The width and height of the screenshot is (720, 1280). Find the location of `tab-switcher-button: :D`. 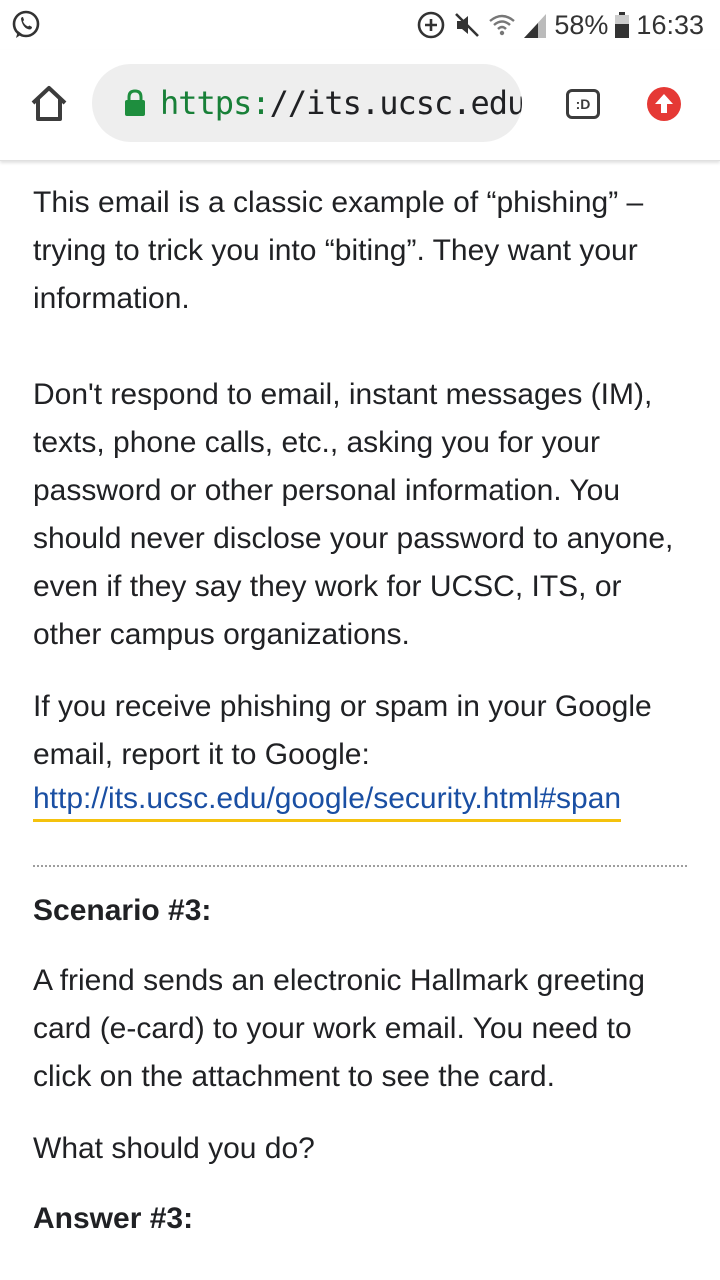

tab-switcher-button: :D is located at coordinates (583, 104).